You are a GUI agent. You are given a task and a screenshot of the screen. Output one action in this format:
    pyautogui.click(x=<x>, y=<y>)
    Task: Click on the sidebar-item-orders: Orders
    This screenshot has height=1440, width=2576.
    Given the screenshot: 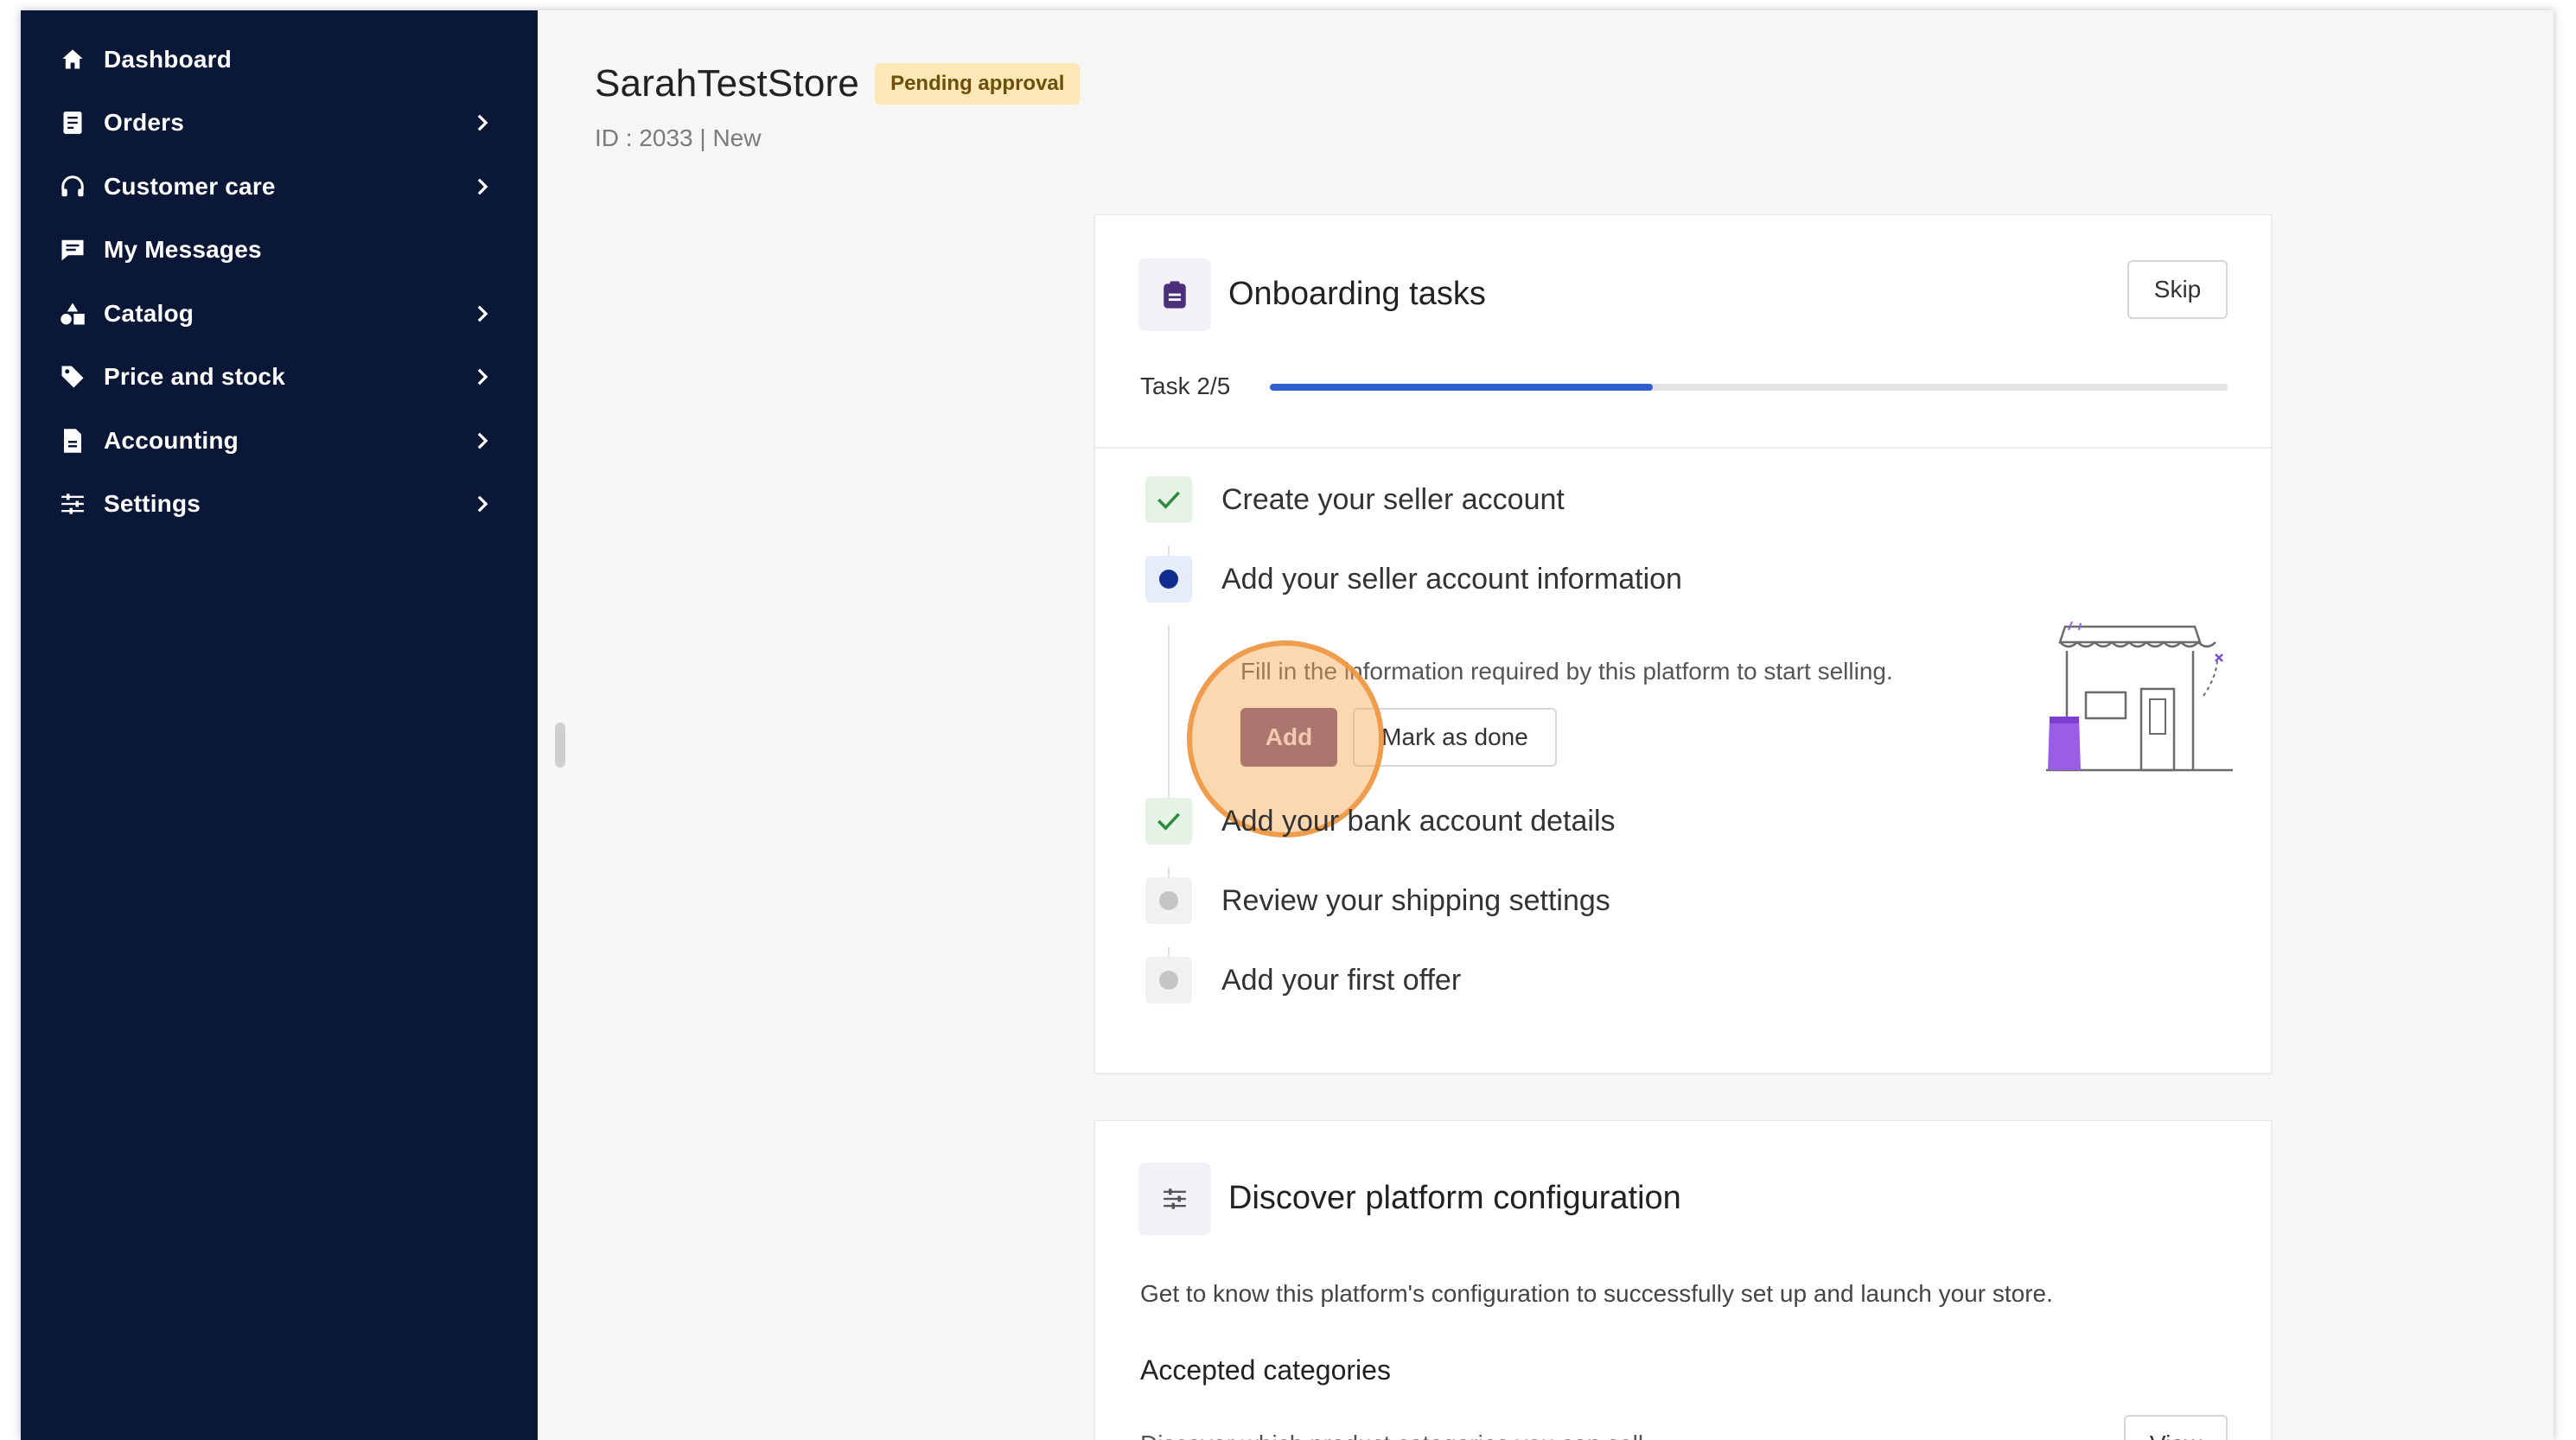 What is the action you would take?
    pyautogui.click(x=279, y=124)
    